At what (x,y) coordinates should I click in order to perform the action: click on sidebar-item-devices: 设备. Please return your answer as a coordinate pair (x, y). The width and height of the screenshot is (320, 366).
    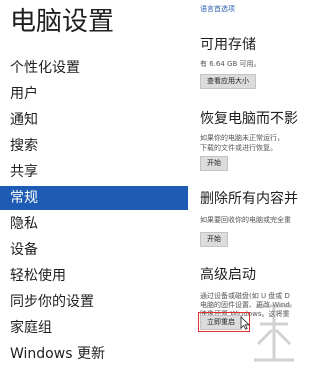
    Looking at the image, I should click on (94, 250).